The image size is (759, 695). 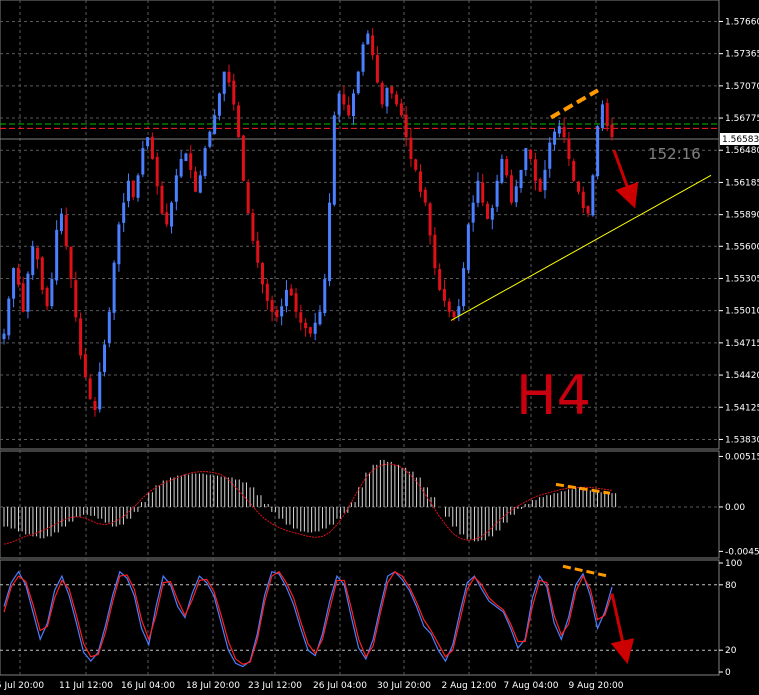 I want to click on y-tick-label: 1.54715, so click(x=742, y=344).